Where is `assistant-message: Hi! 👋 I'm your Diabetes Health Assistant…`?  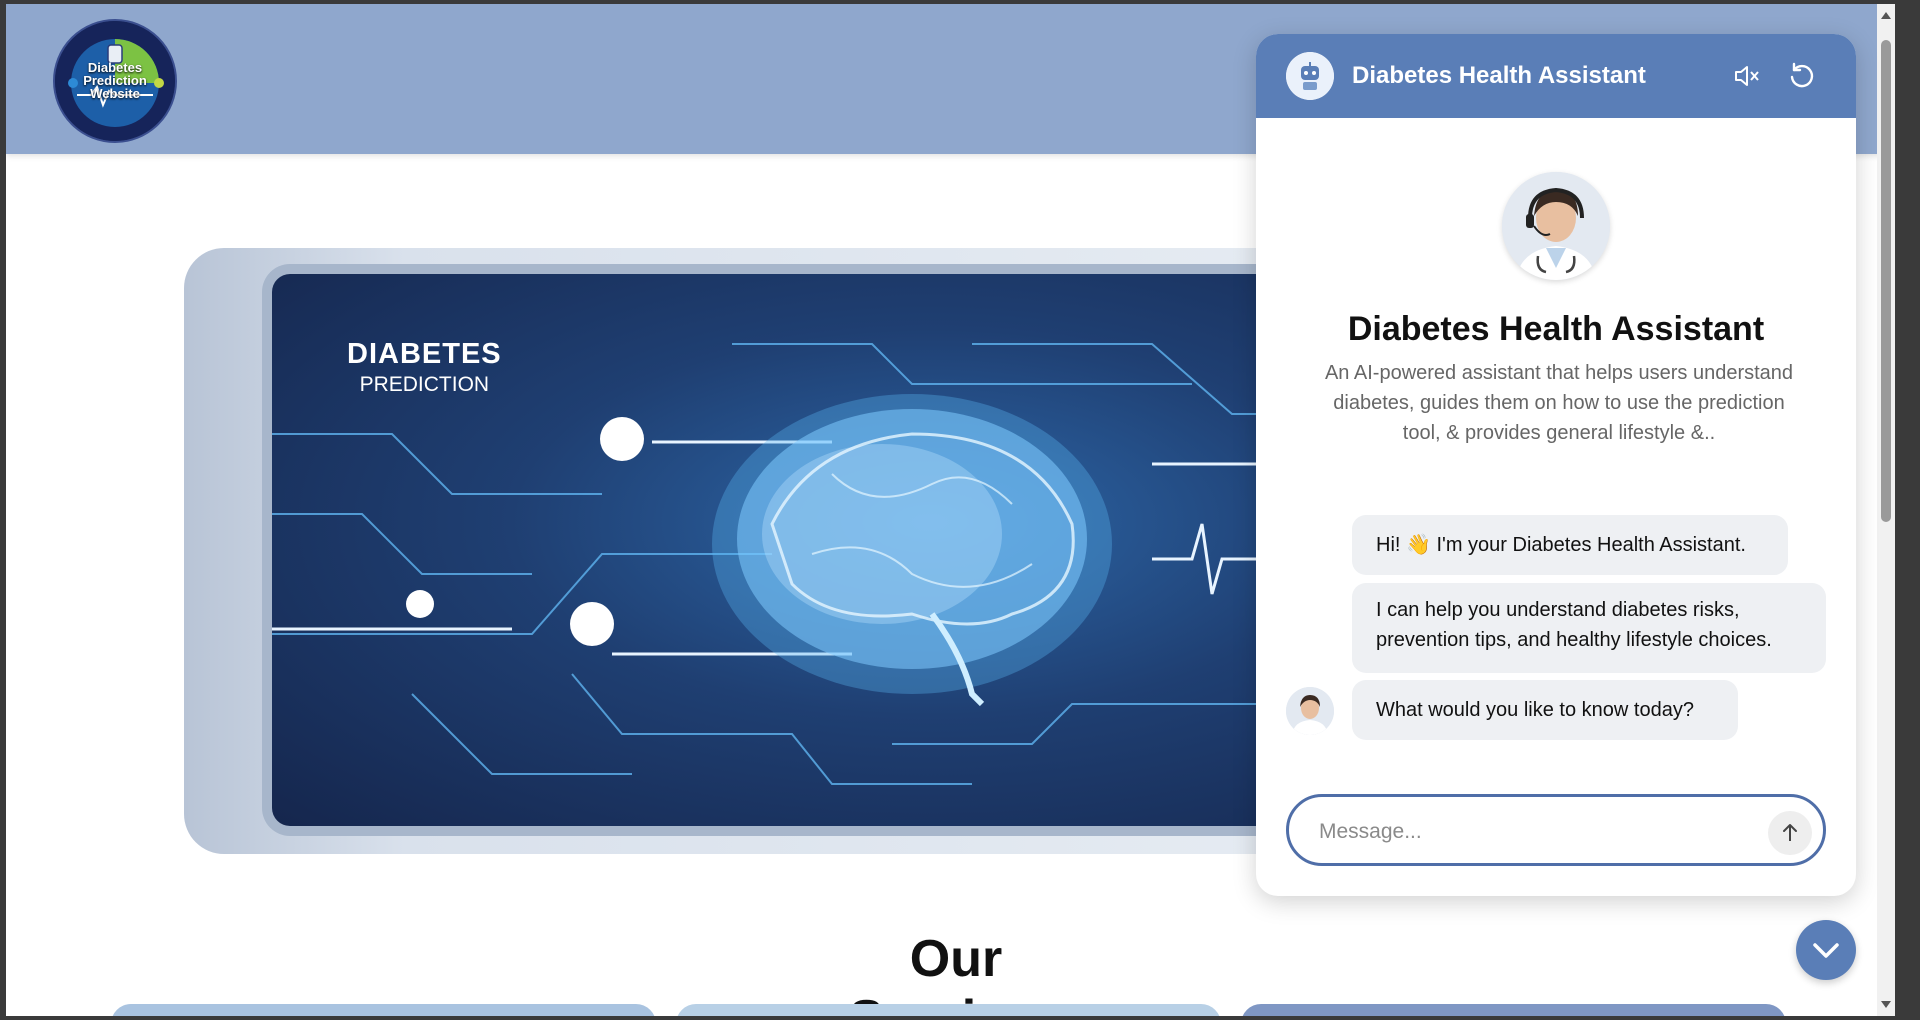 assistant-message: Hi! 👋 I'm your Diabetes Health Assistant… is located at coordinates (1570, 545).